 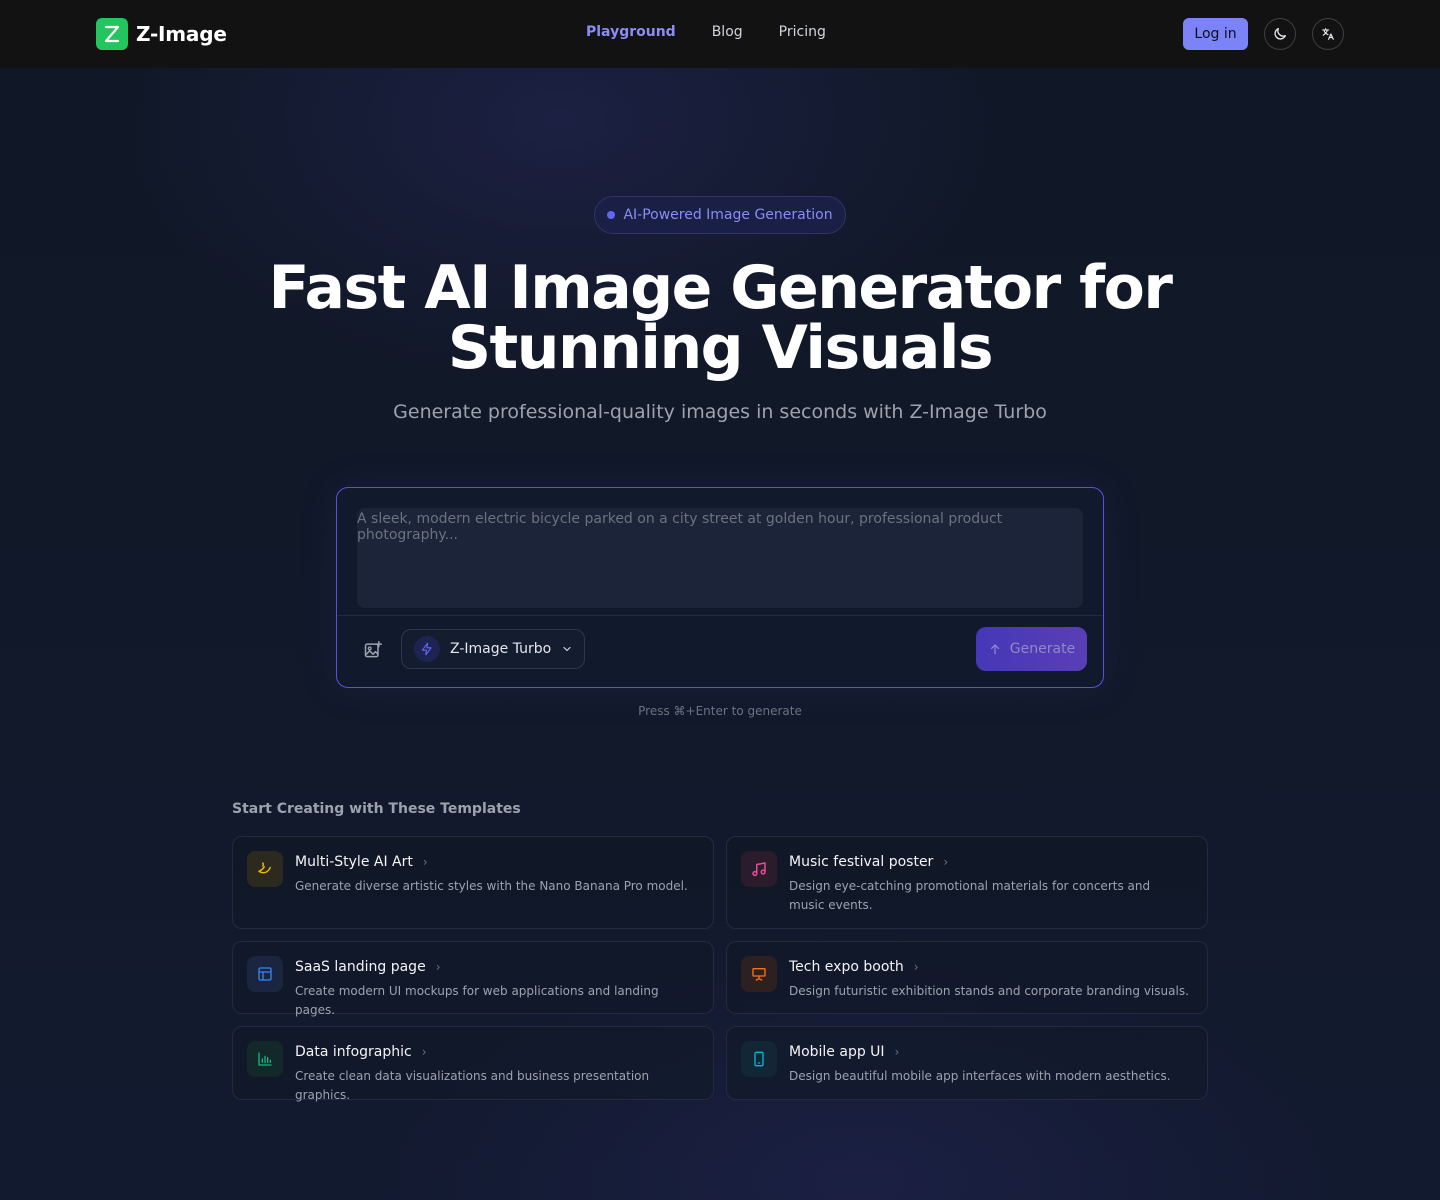 I want to click on brand-home-link: Z-Image, so click(x=161, y=34).